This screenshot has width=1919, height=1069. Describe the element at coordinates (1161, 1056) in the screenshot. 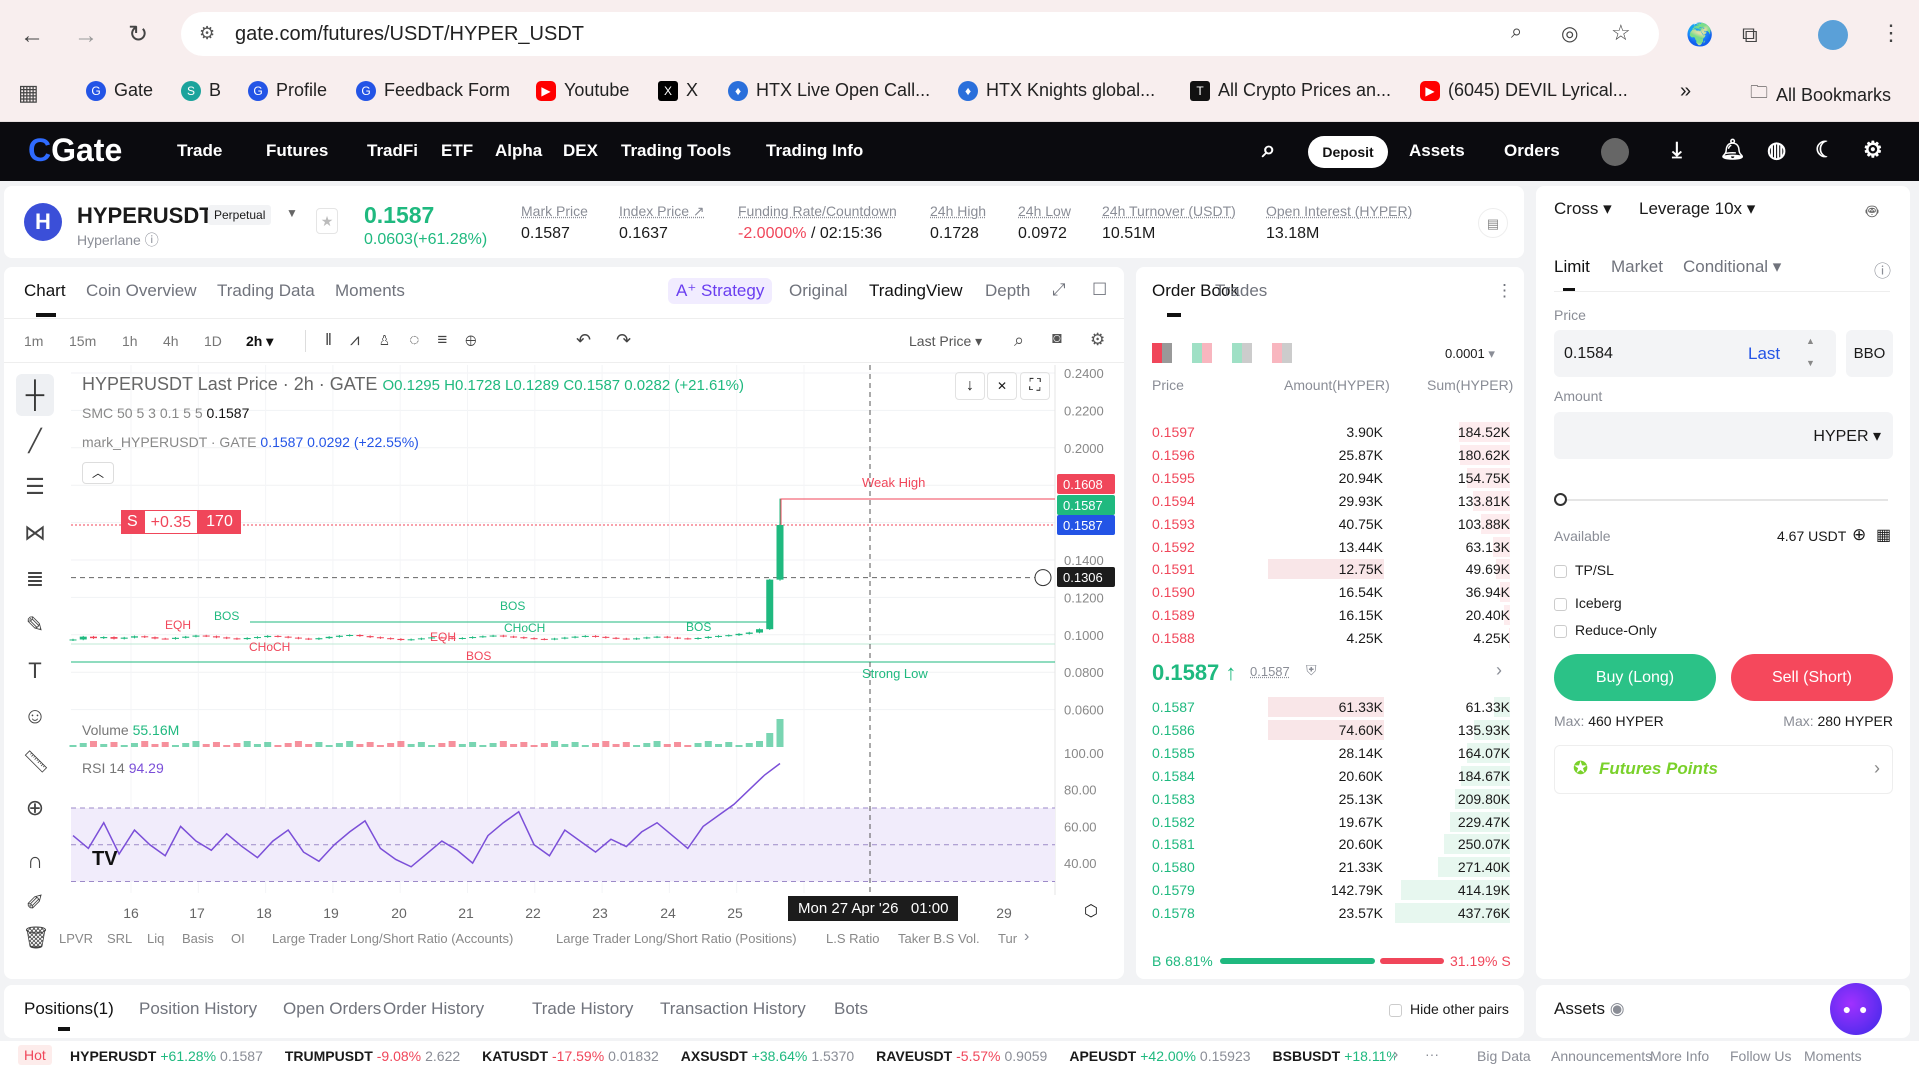

I see `ticker-item: APEUSDT +42.00% 0.15923` at that location.